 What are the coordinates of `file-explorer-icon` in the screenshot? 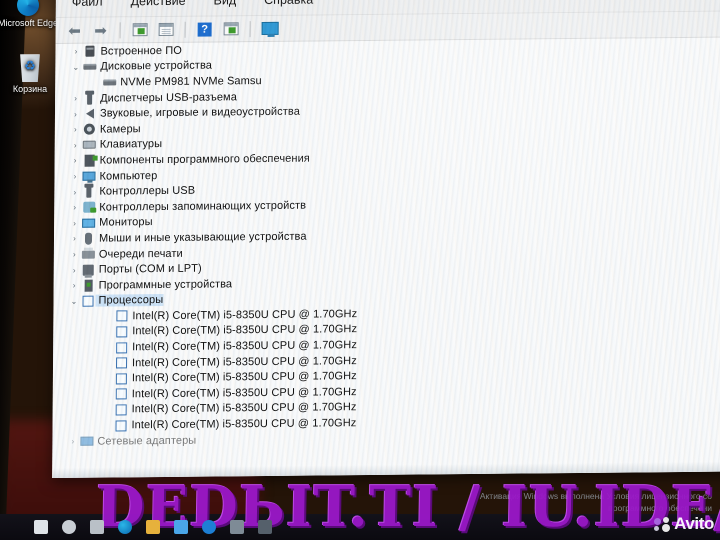 It's located at (153, 527).